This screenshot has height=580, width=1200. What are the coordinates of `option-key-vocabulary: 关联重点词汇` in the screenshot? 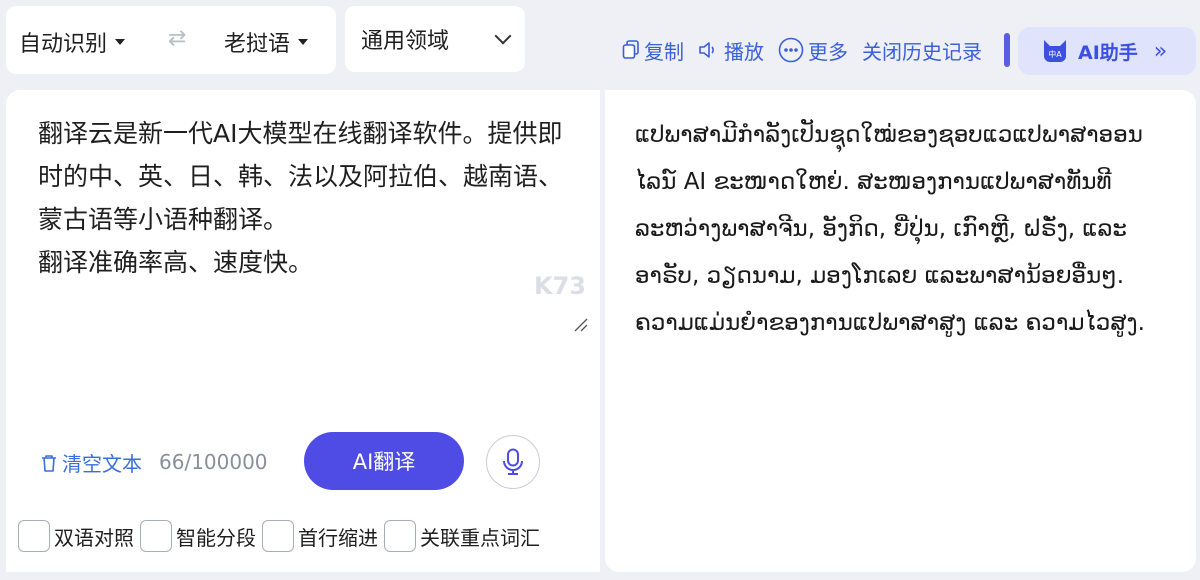 It's located at (462, 536).